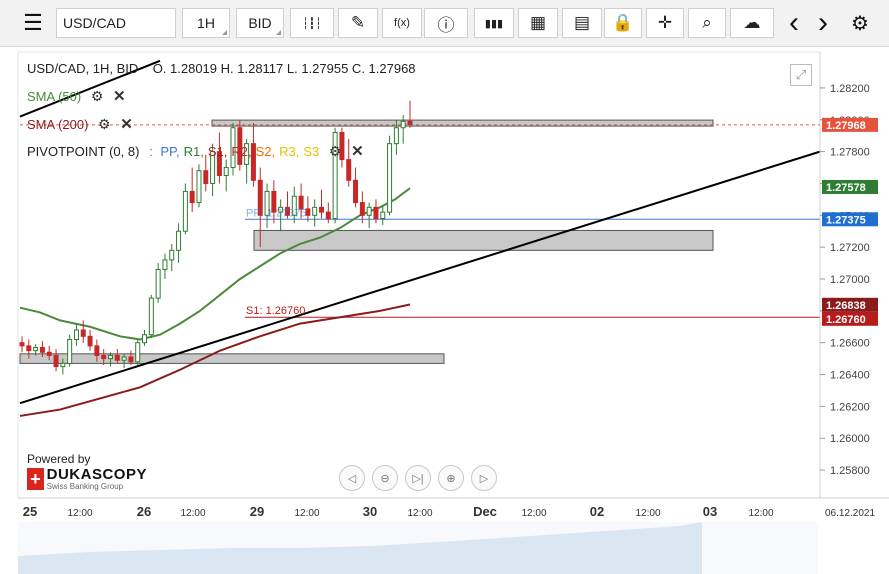 The image size is (889, 574). I want to click on price-tag-label: 1.27578, so click(846, 188).